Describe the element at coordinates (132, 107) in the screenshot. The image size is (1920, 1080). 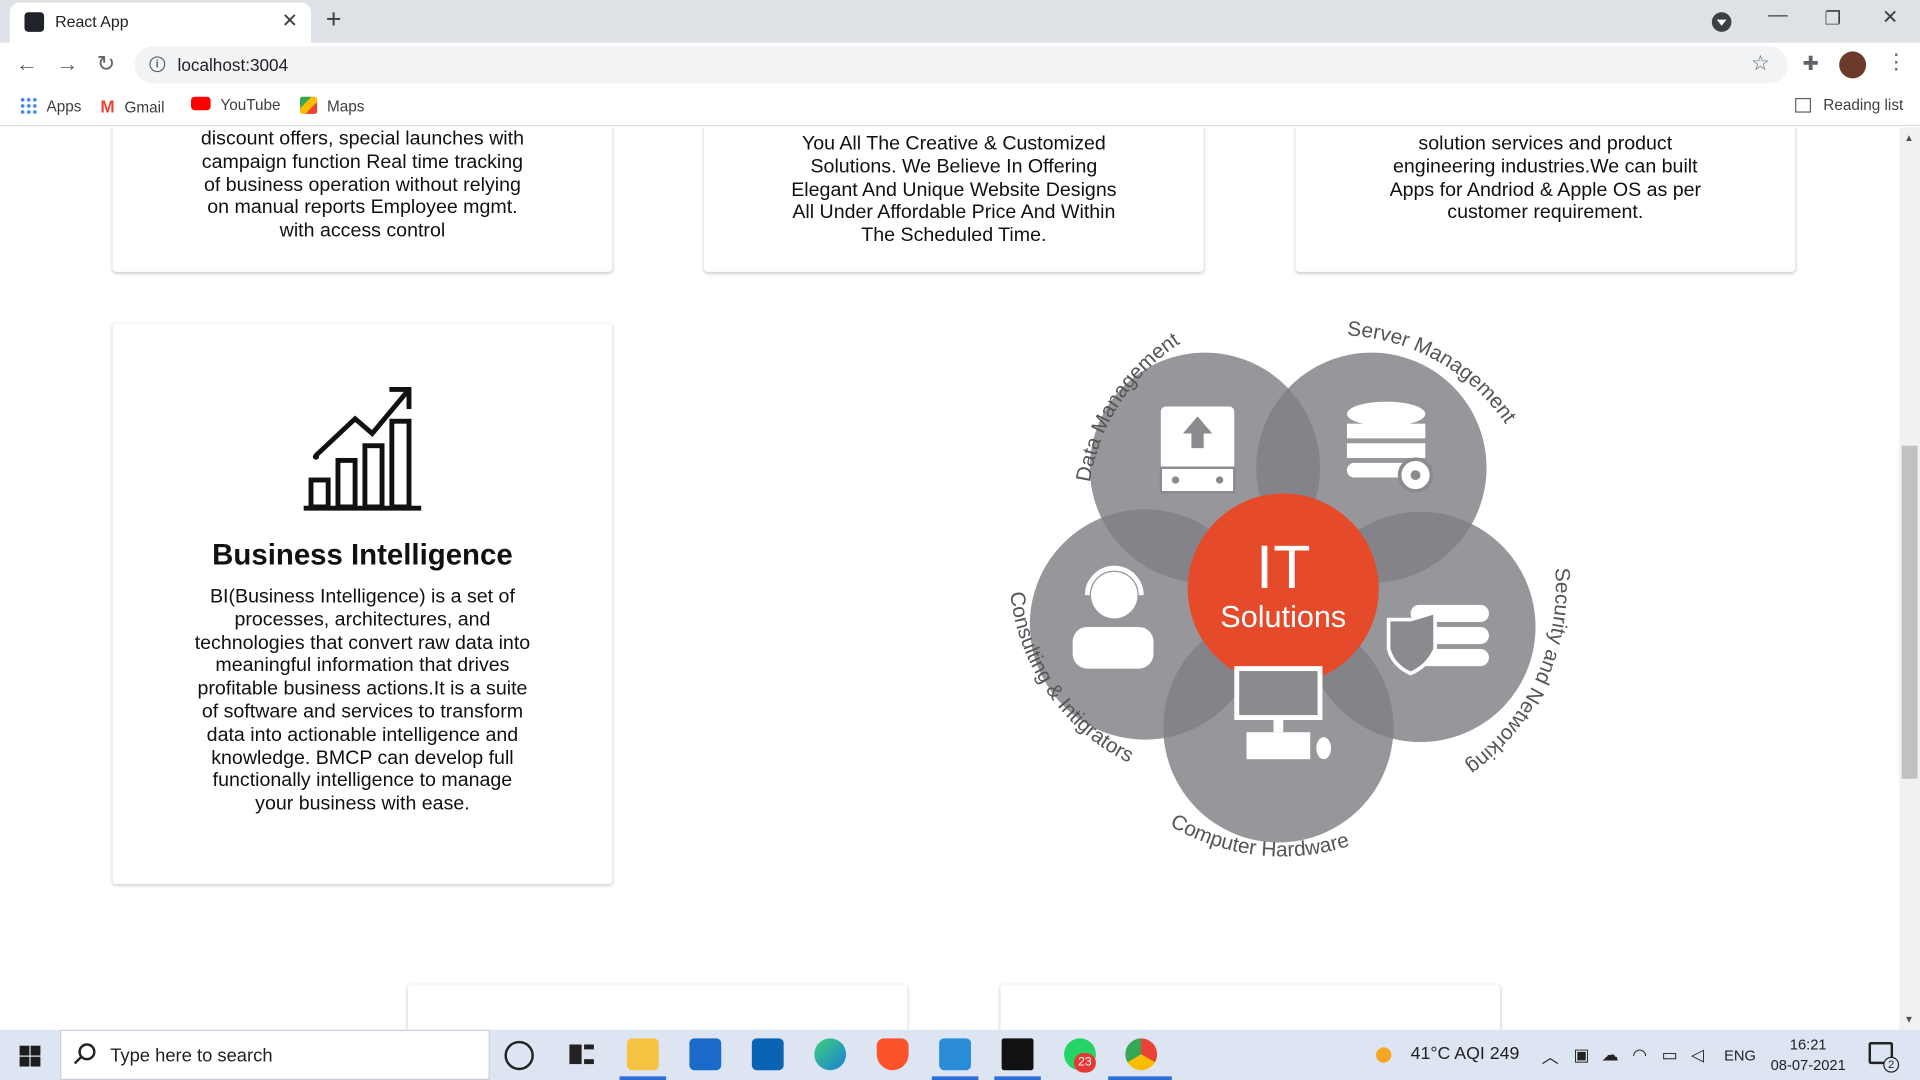
I see `bookmark-gmail: M Gmail` at that location.